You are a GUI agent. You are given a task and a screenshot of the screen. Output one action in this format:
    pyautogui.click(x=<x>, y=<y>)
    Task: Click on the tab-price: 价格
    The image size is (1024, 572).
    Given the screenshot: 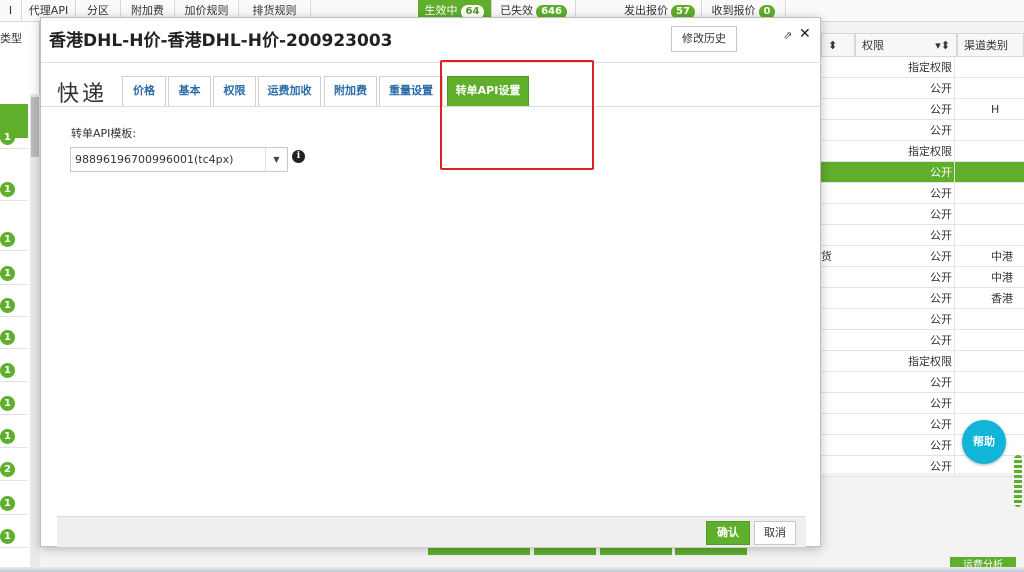 What is the action you would take?
    pyautogui.click(x=144, y=91)
    